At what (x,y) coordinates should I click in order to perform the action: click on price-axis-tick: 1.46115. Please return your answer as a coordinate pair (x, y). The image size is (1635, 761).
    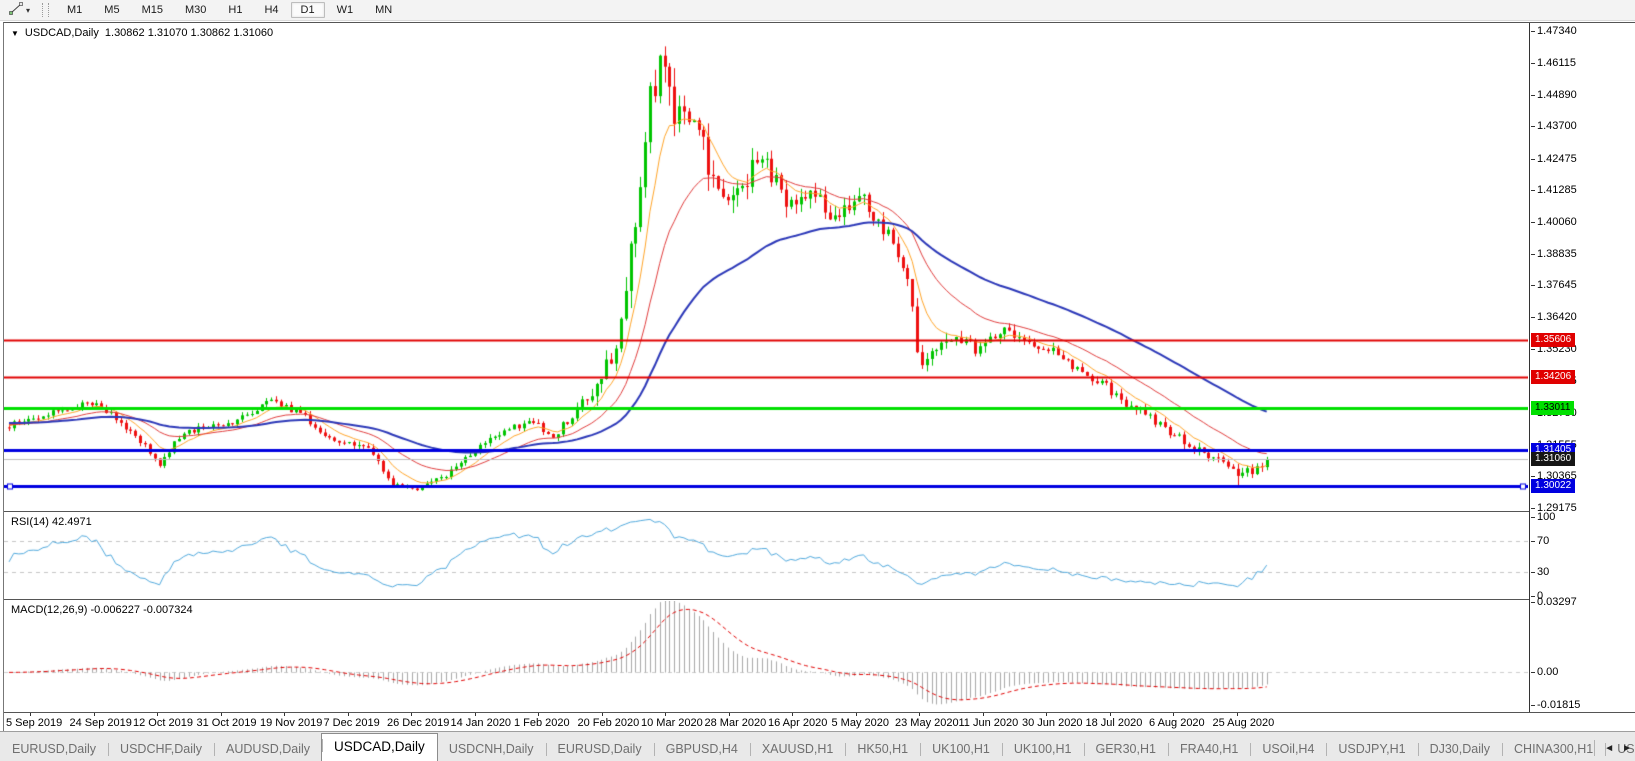
    Looking at the image, I should click on (1553, 63).